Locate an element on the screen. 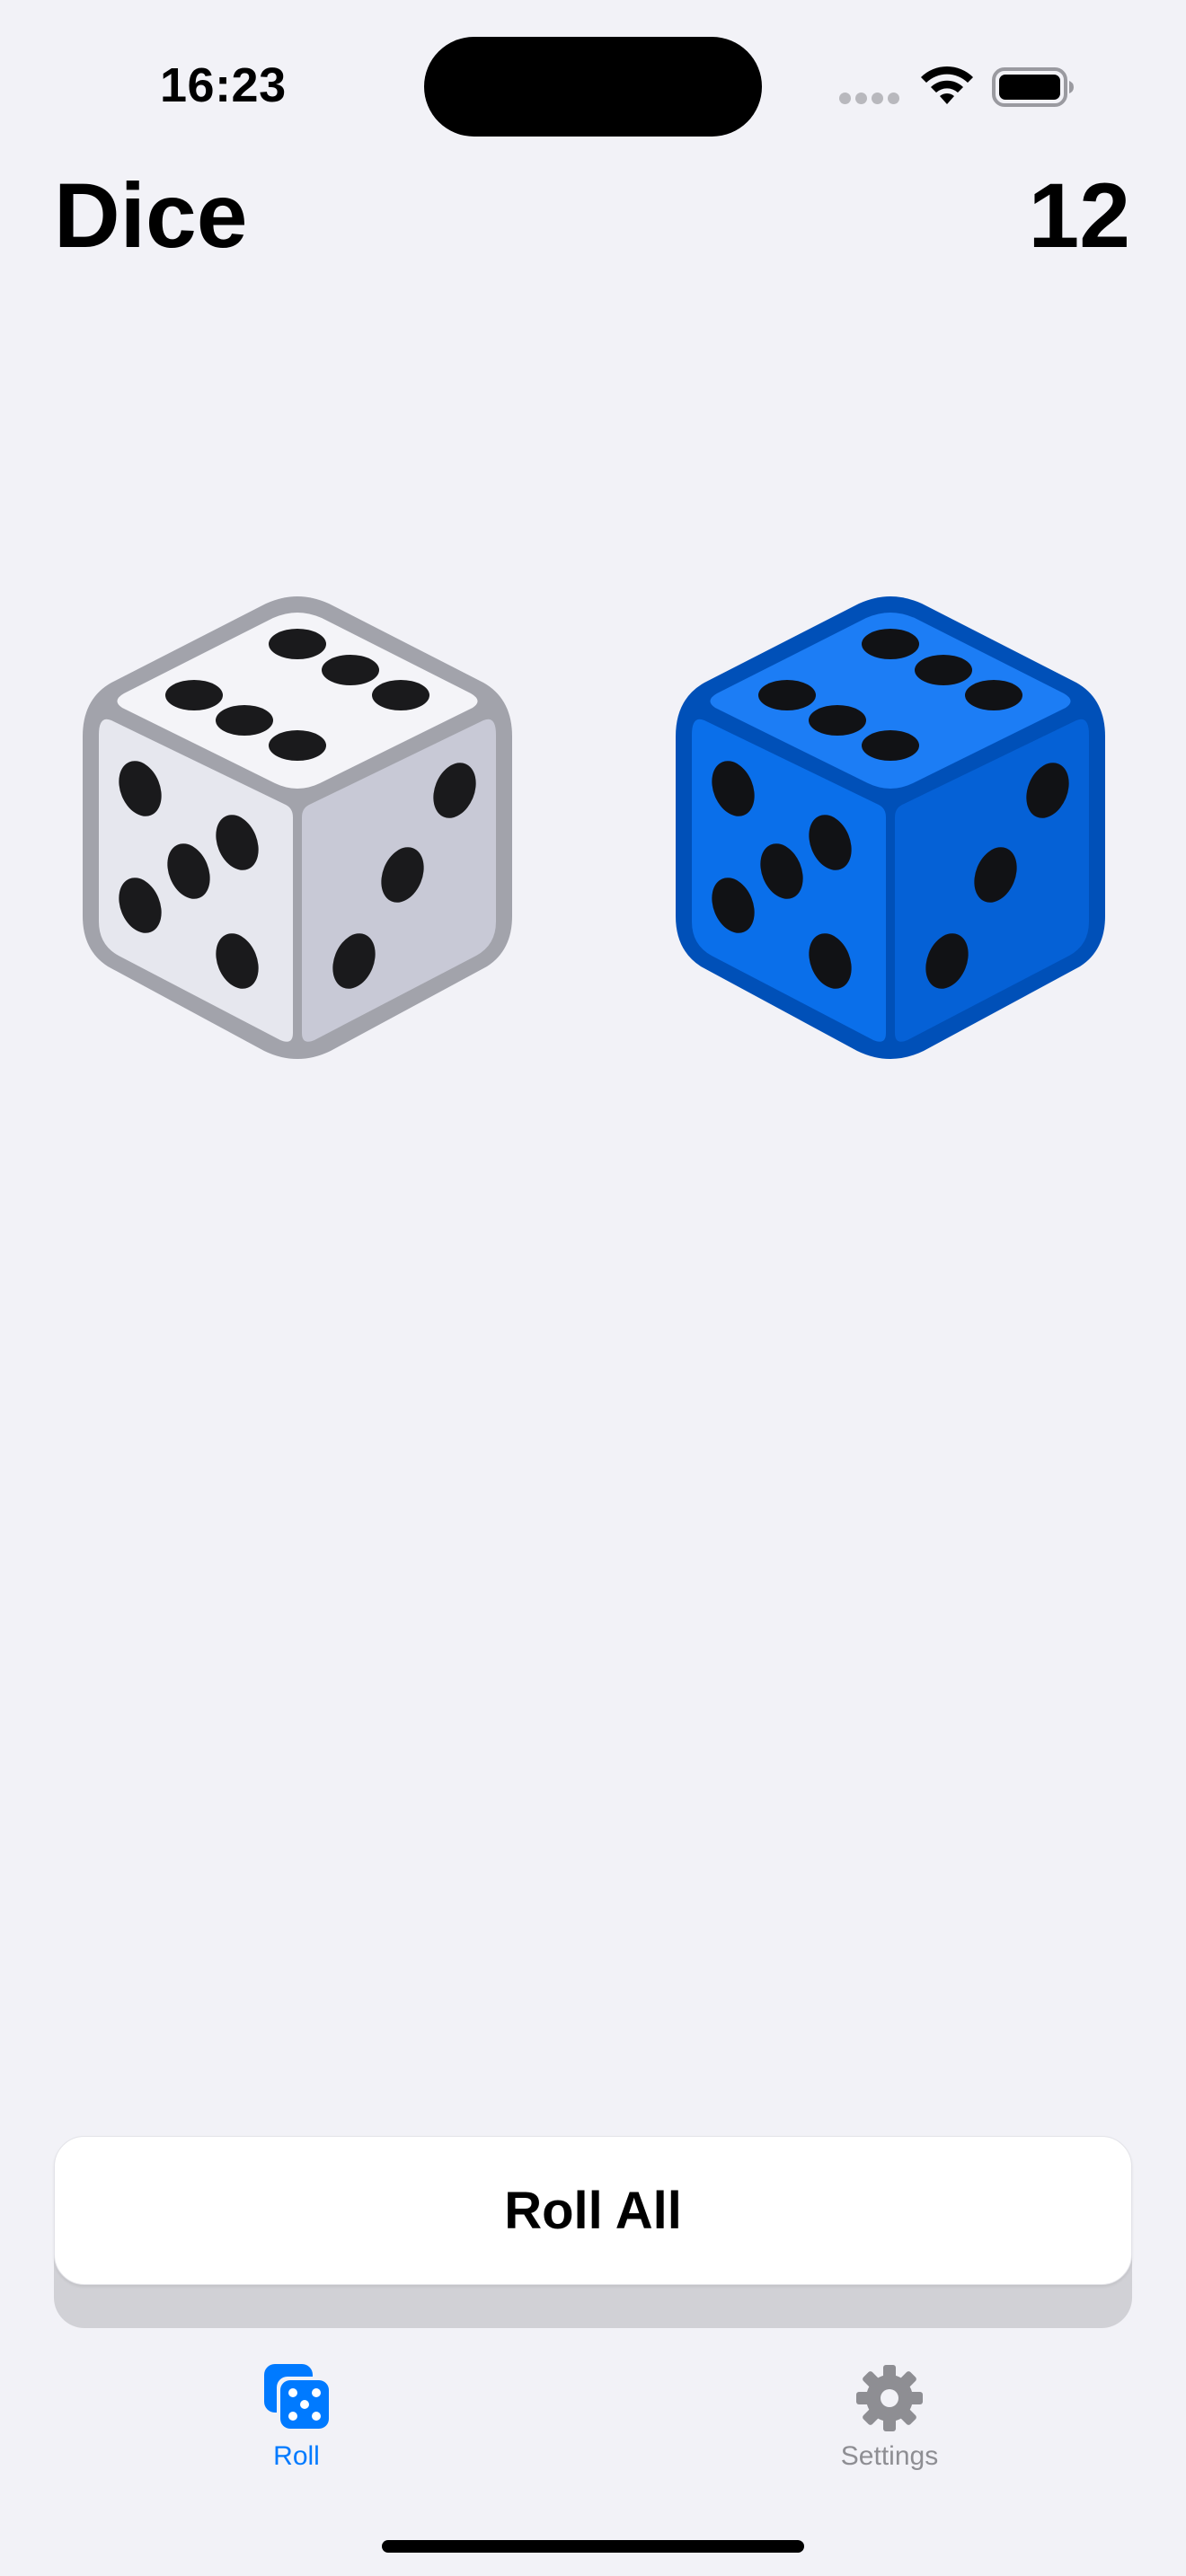  page-title: Dice is located at coordinates (151, 215).